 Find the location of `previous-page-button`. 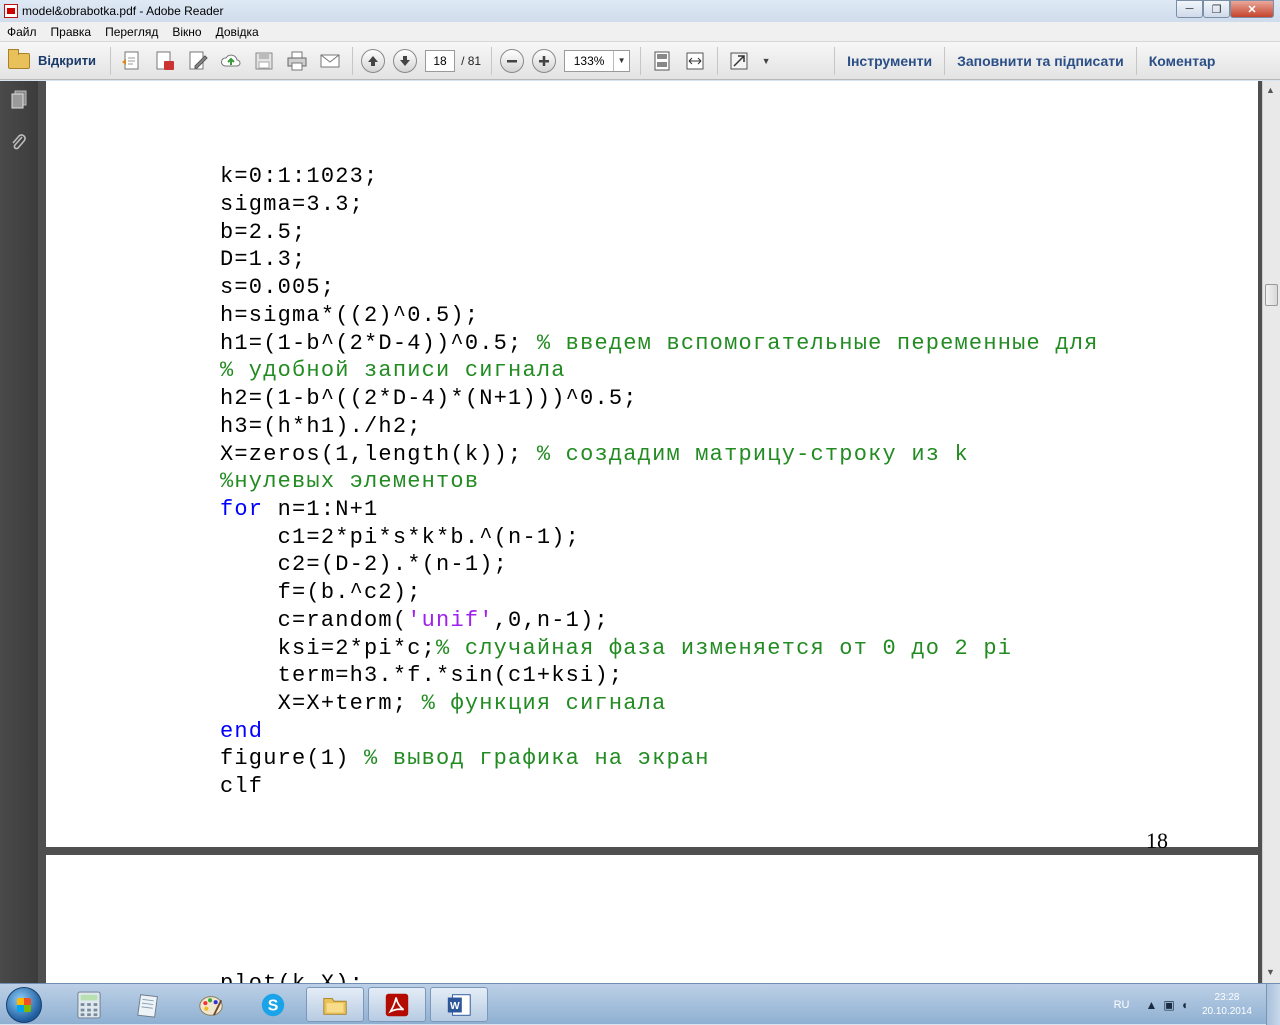

previous-page-button is located at coordinates (373, 60).